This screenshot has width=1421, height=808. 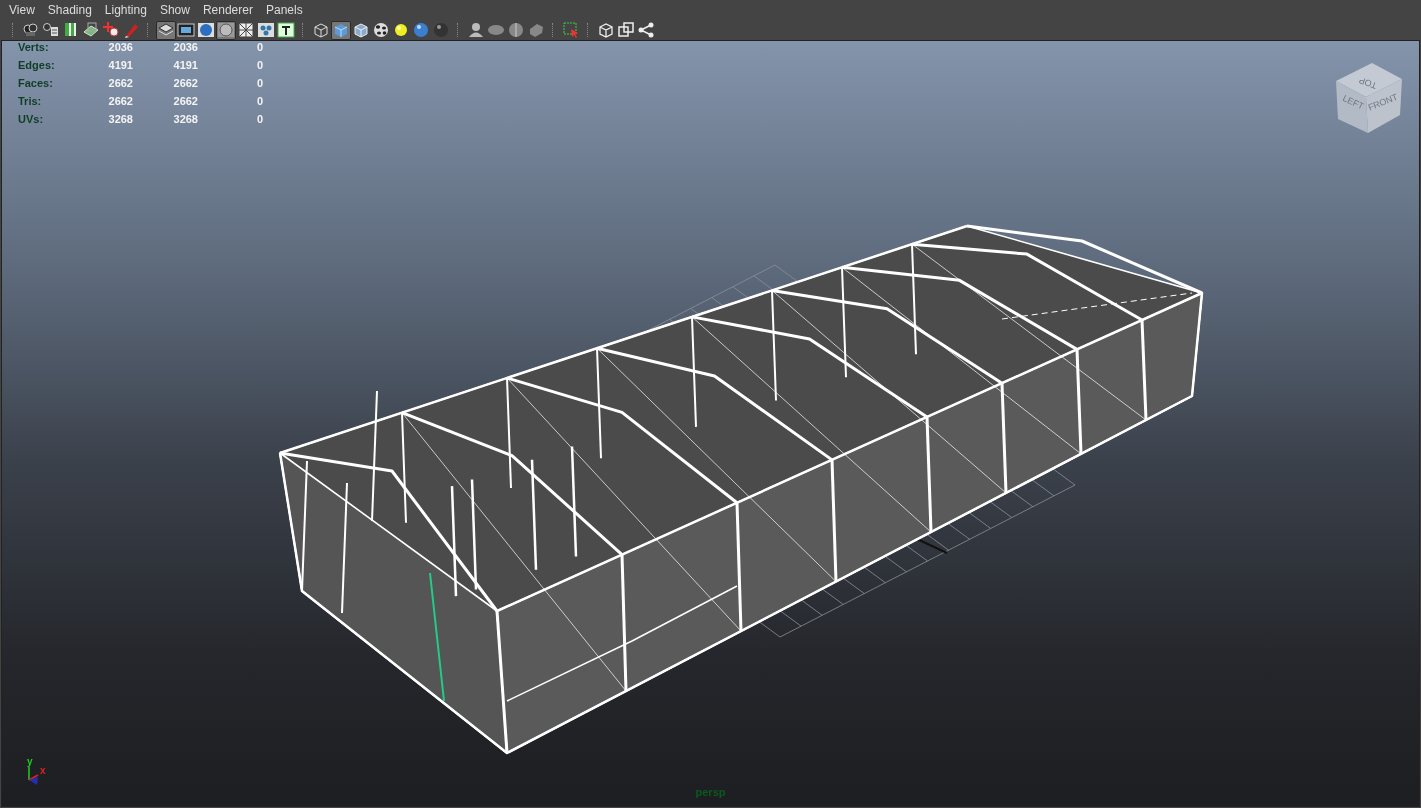 I want to click on dots-icon, so click(x=266, y=30).